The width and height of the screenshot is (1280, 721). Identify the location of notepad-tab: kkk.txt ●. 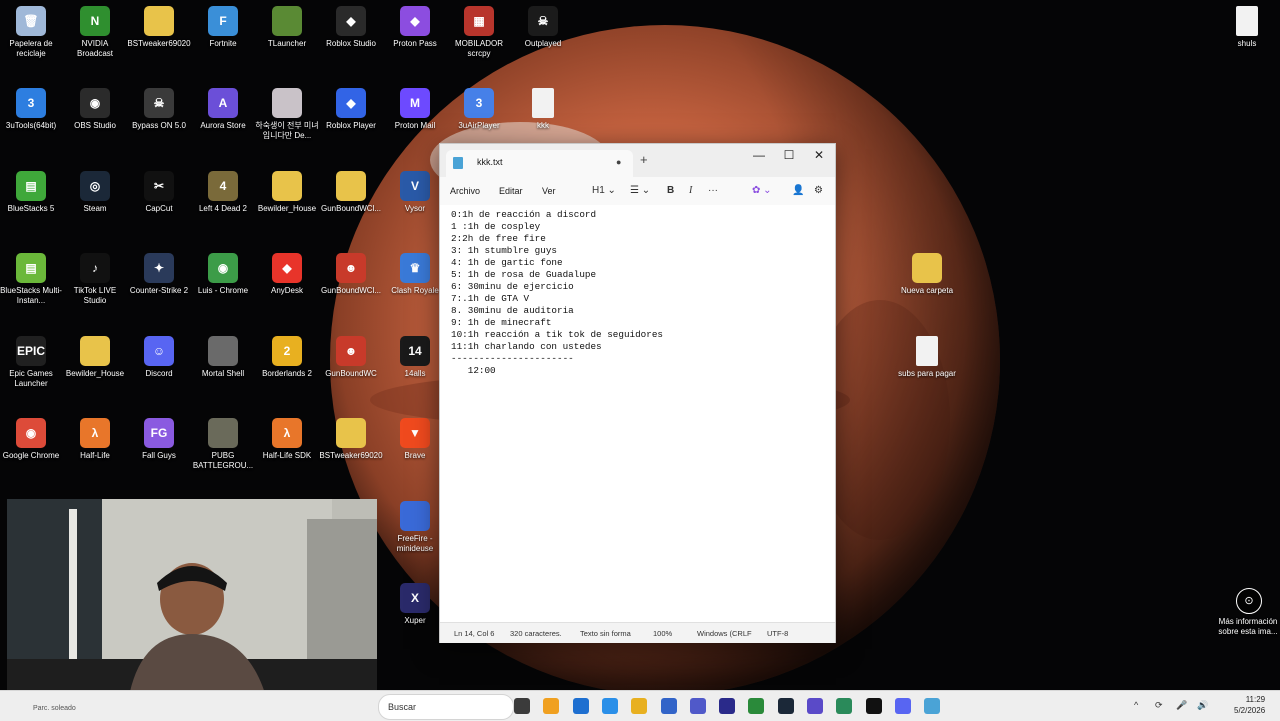
(539, 163).